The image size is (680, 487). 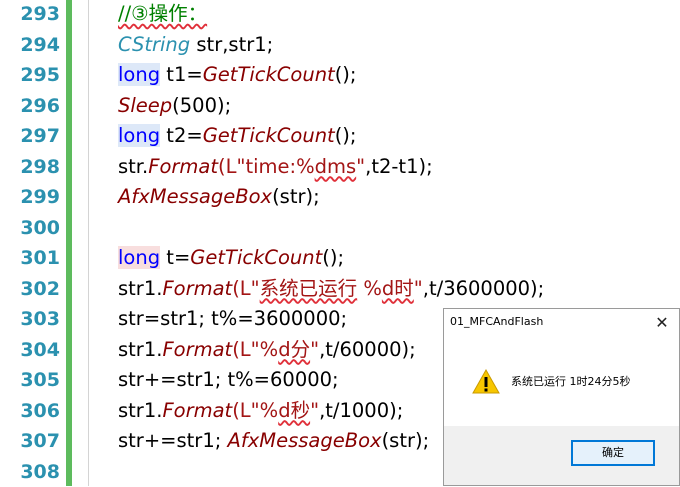 What do you see at coordinates (30, 258) in the screenshot?
I see `line-number: 301` at bounding box center [30, 258].